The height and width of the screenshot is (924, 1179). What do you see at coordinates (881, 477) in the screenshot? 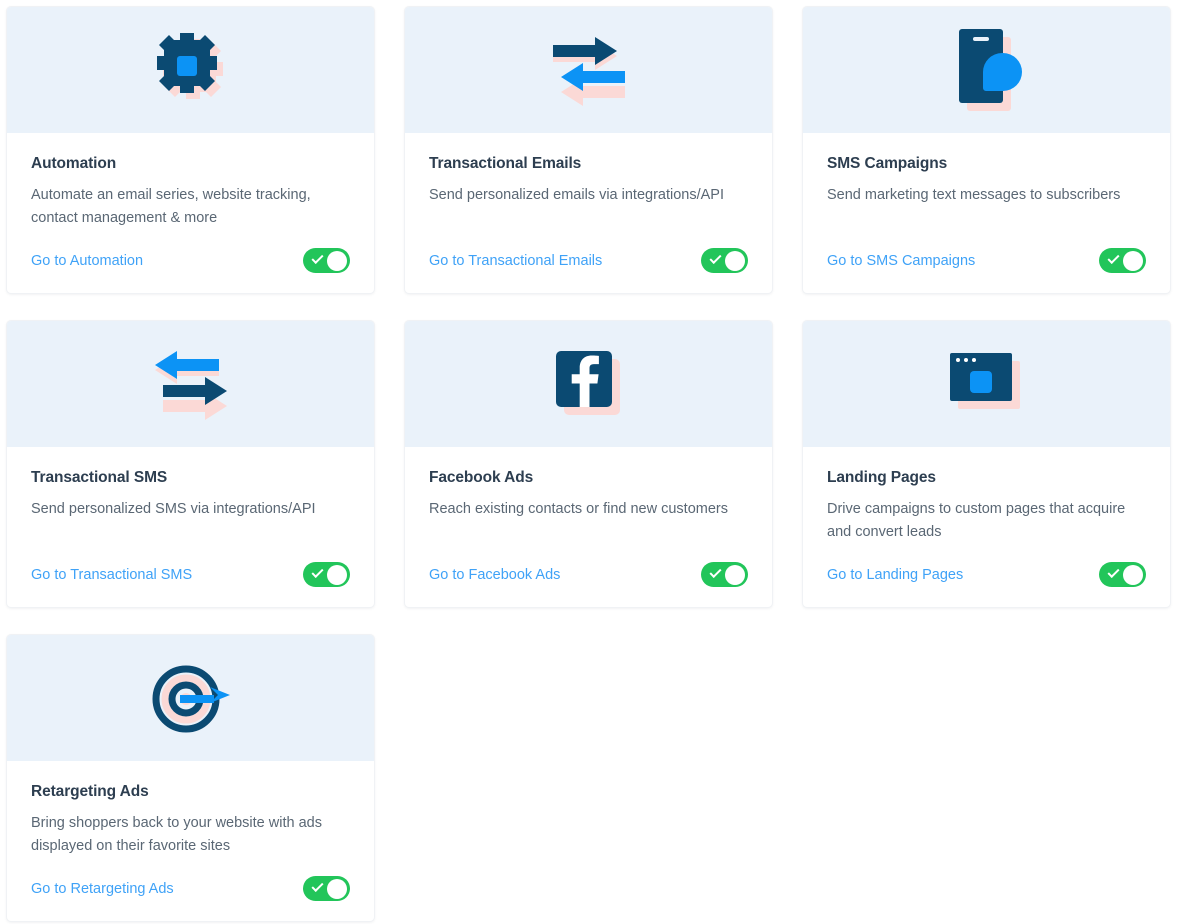
I see `card-title: Landing Pages` at bounding box center [881, 477].